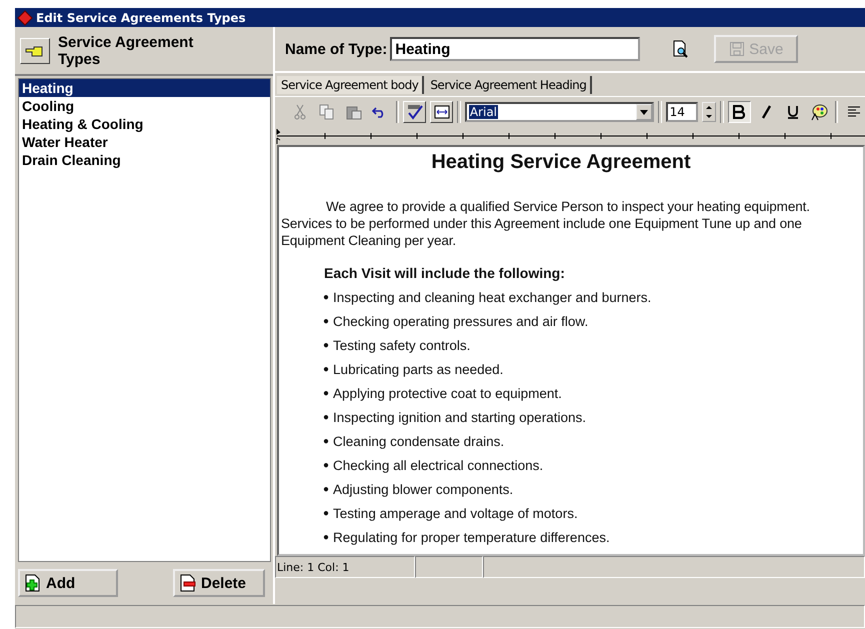 The height and width of the screenshot is (629, 865). Describe the element at coordinates (471, 537) in the screenshot. I see `list-entry: Regulating for proper temperature differences.` at that location.